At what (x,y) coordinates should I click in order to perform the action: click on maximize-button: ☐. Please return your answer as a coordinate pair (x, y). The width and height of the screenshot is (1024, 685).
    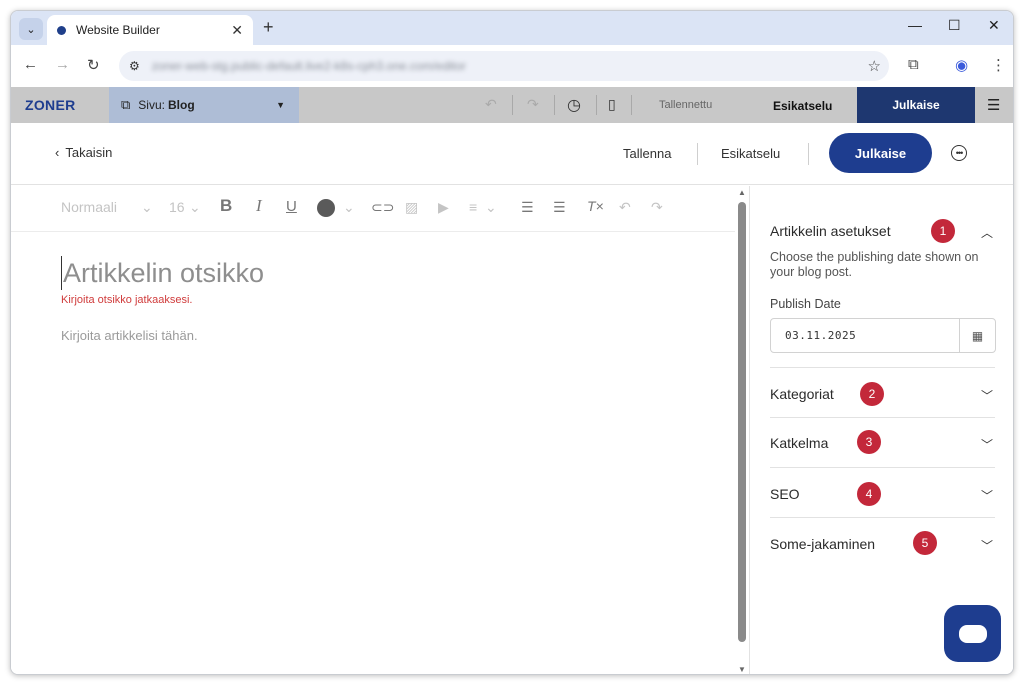
    Looking at the image, I should click on (954, 25).